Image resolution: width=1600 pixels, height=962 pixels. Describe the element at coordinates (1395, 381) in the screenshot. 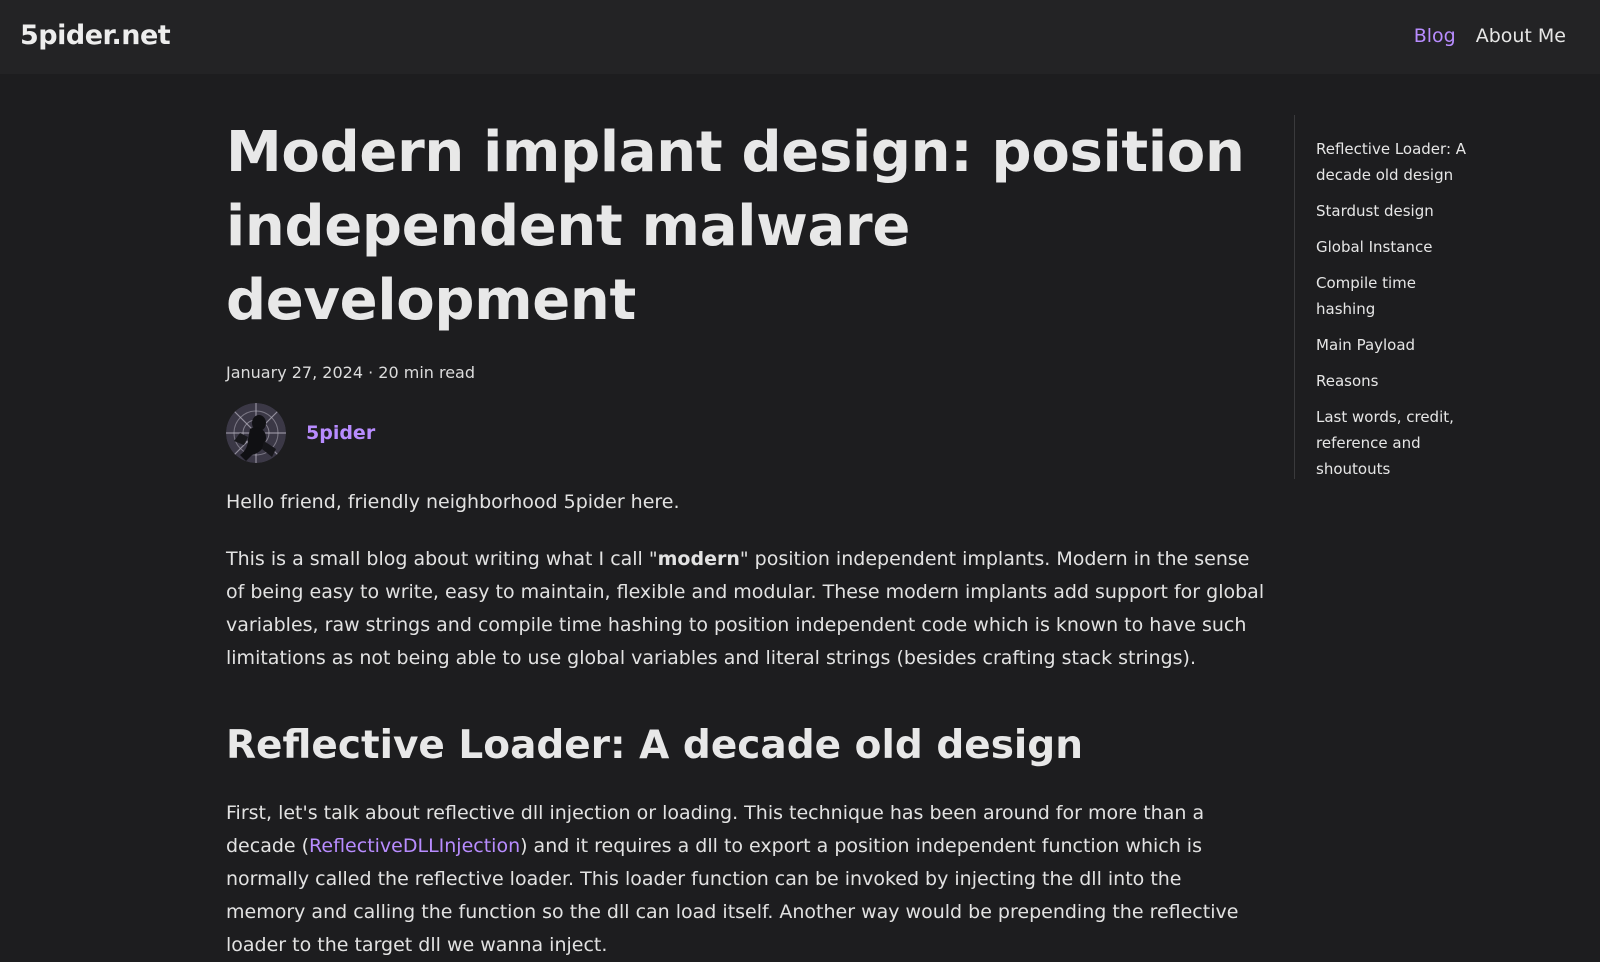

I see `toc-item-reasons: Reasons` at that location.